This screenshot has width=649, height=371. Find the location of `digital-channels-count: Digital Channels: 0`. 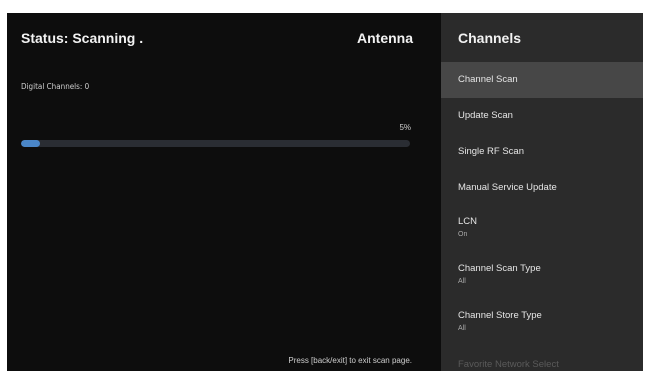

digital-channels-count: Digital Channels: 0 is located at coordinates (55, 86).